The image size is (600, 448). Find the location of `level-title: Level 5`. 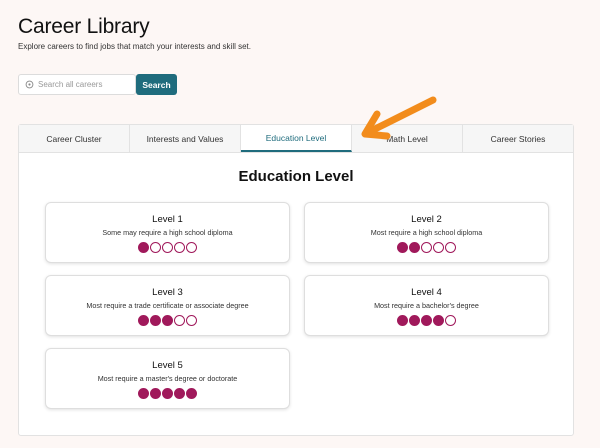

level-title: Level 5 is located at coordinates (167, 365).